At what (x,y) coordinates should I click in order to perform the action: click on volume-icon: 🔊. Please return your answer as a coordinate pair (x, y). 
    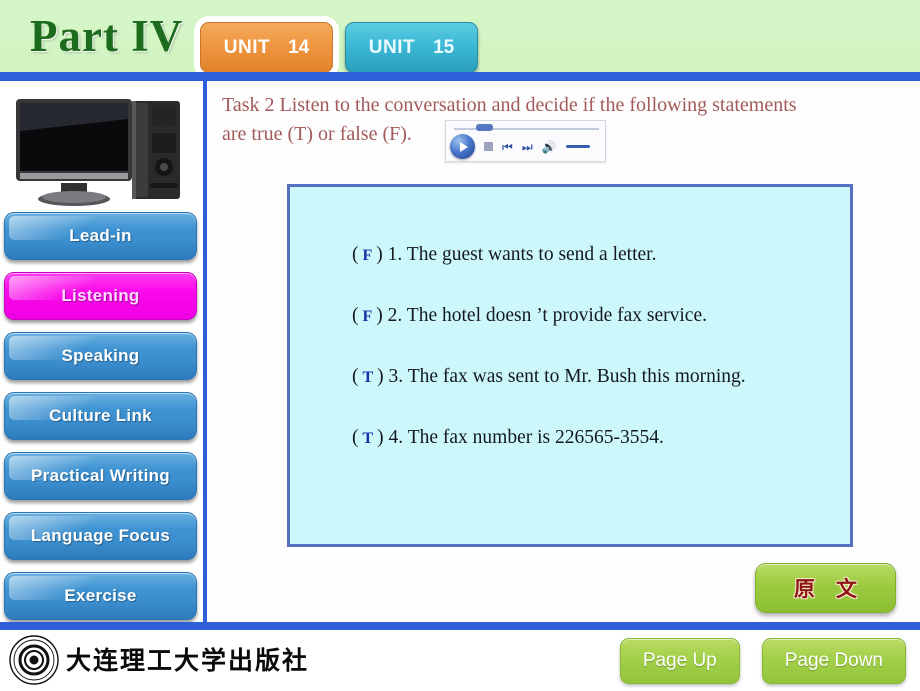
    Looking at the image, I should click on (549, 147).